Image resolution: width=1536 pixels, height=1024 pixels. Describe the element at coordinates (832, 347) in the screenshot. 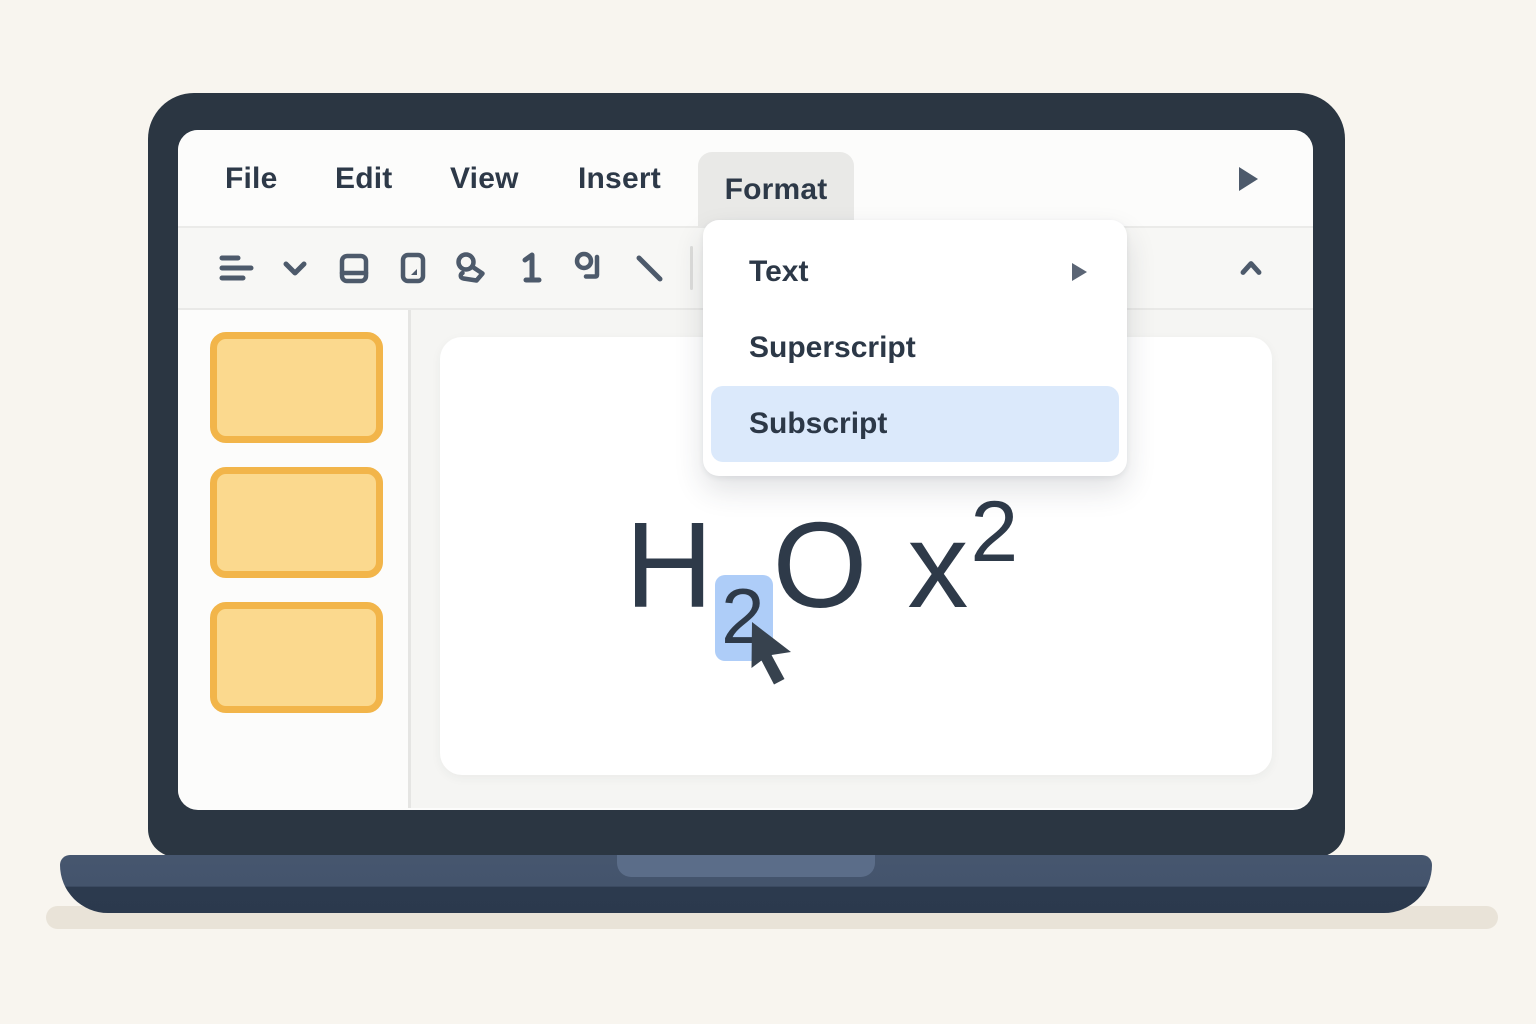

I see `format-menu-item-superscript-label: Superscript` at that location.